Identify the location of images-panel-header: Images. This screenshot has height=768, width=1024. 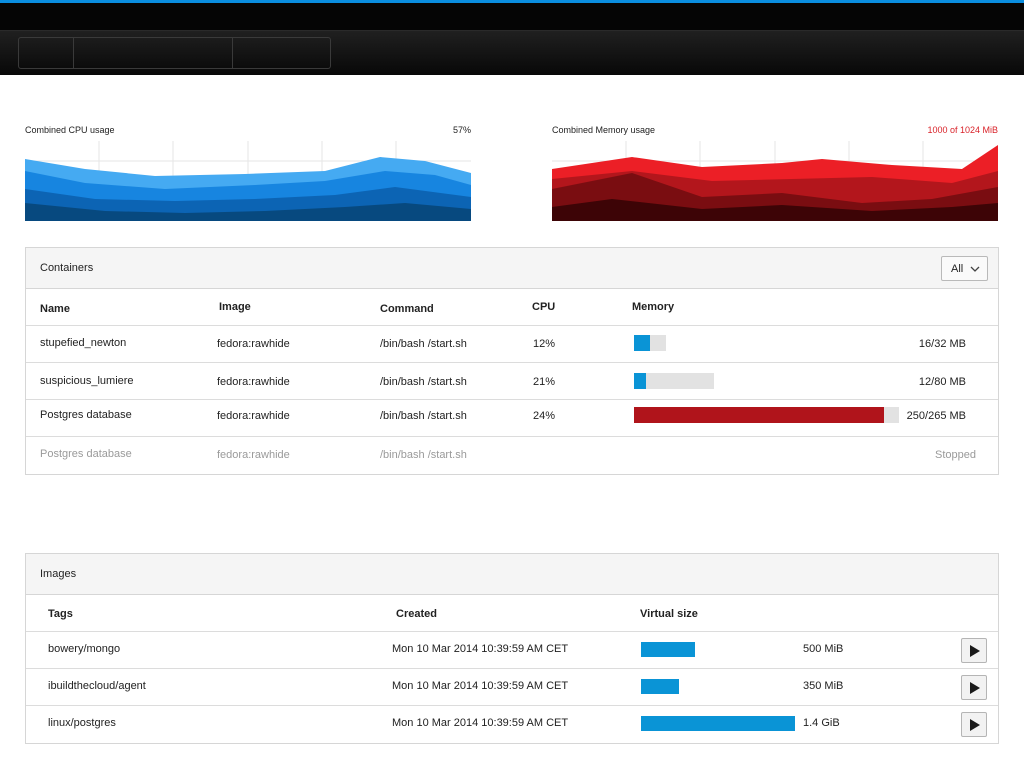
(512, 574).